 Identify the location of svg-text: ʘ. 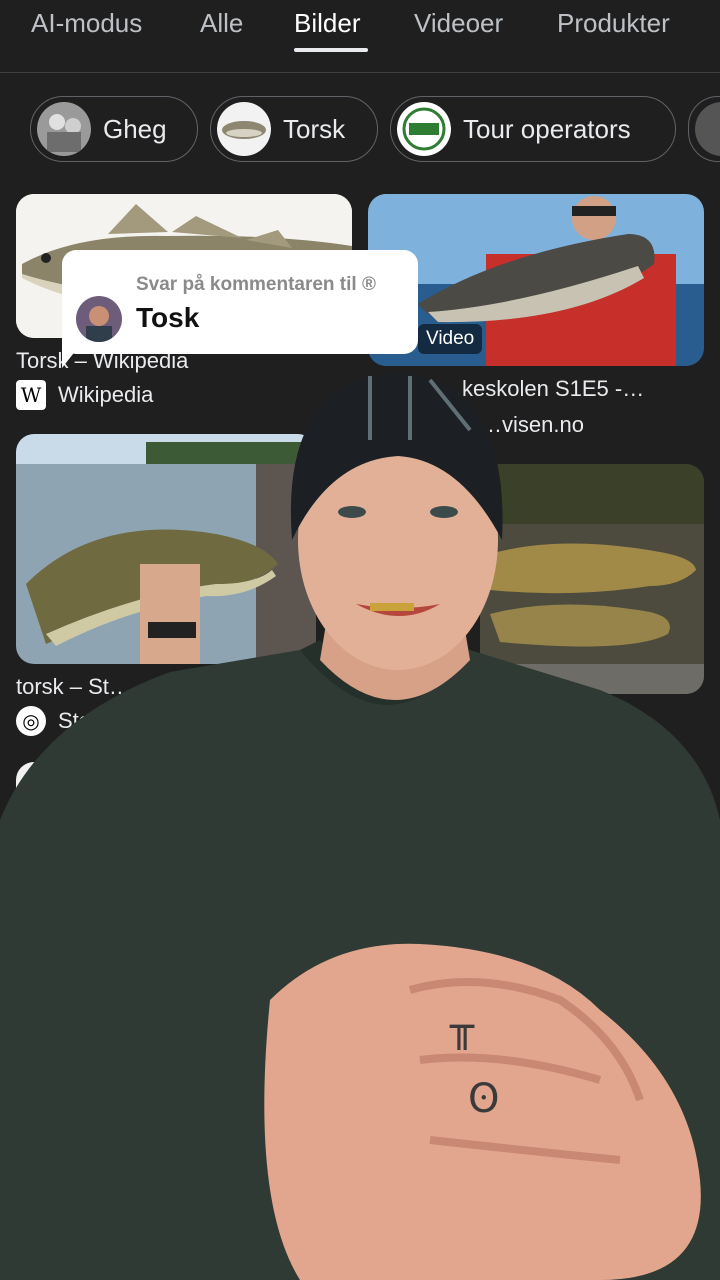
(483, 1099).